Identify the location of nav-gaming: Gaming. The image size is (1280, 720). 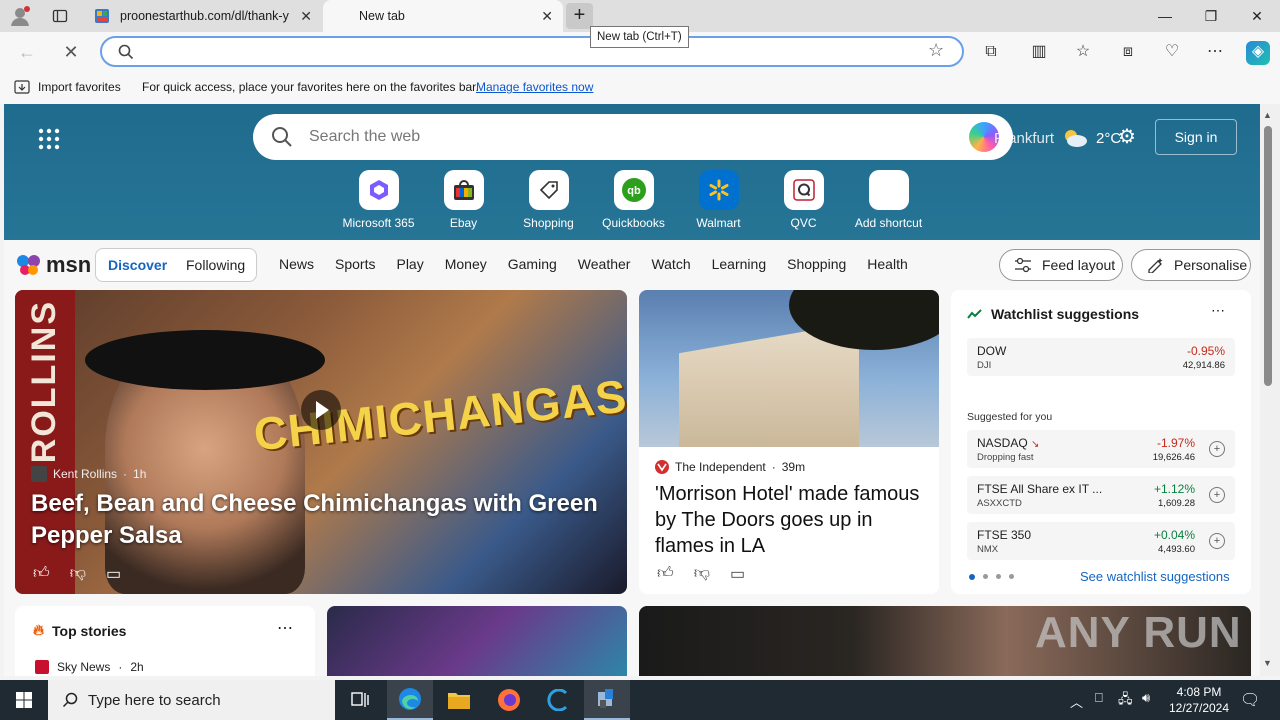
(532, 264).